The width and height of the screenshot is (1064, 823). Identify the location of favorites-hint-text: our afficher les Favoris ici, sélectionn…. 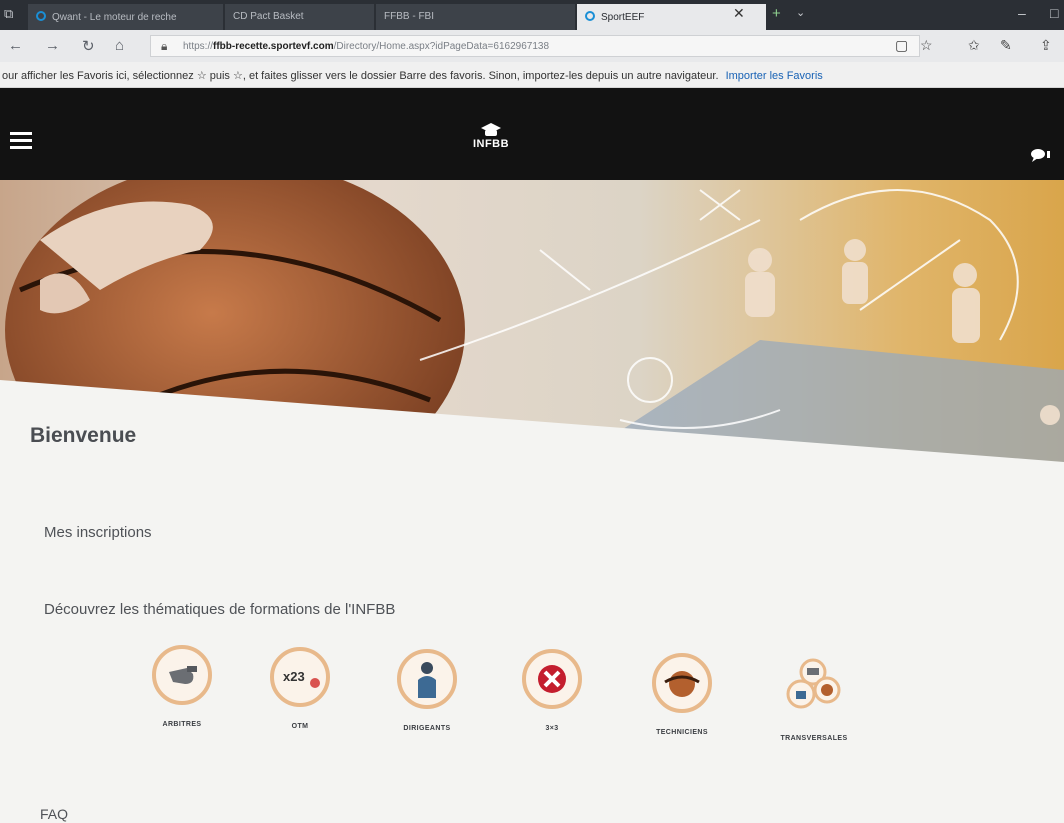
(360, 76).